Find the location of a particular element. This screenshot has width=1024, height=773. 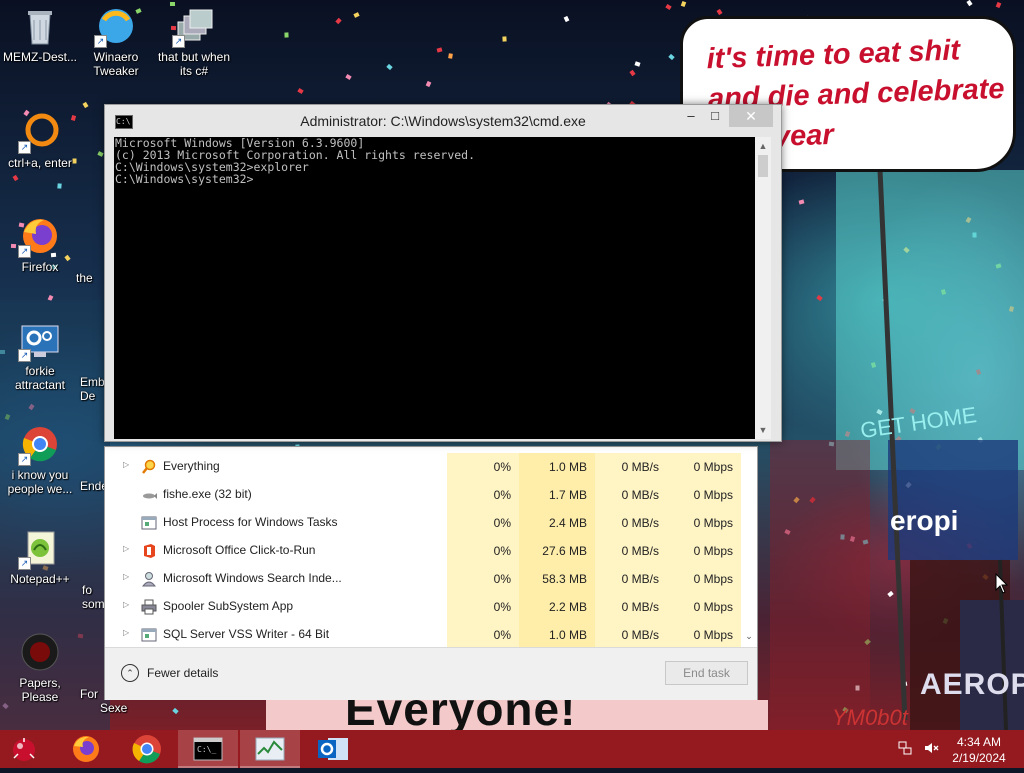

desktop-icon-csharp: ↗ that but when its c# is located at coordinates (194, 42).